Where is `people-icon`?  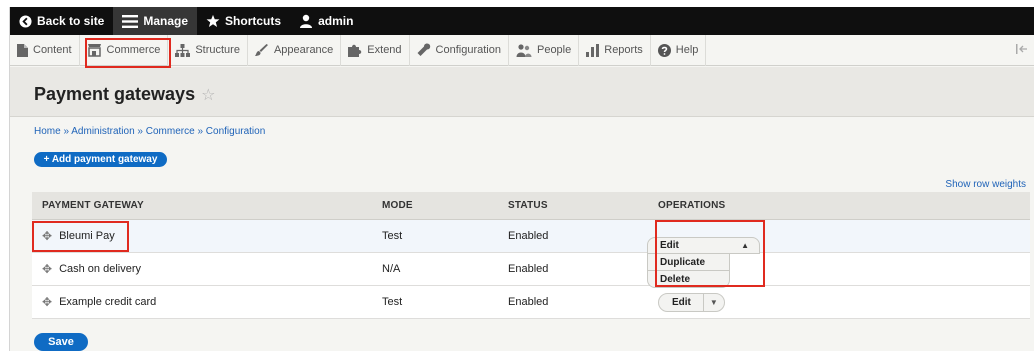 people-icon is located at coordinates (524, 50).